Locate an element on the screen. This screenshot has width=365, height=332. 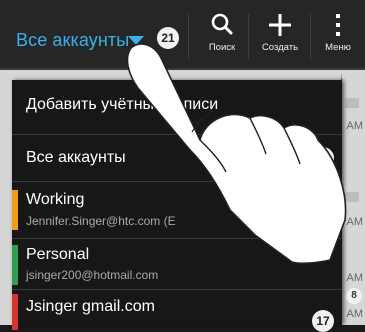
account-item-gmail: Jsinger gmail.com 17 is located at coordinates (177, 311).